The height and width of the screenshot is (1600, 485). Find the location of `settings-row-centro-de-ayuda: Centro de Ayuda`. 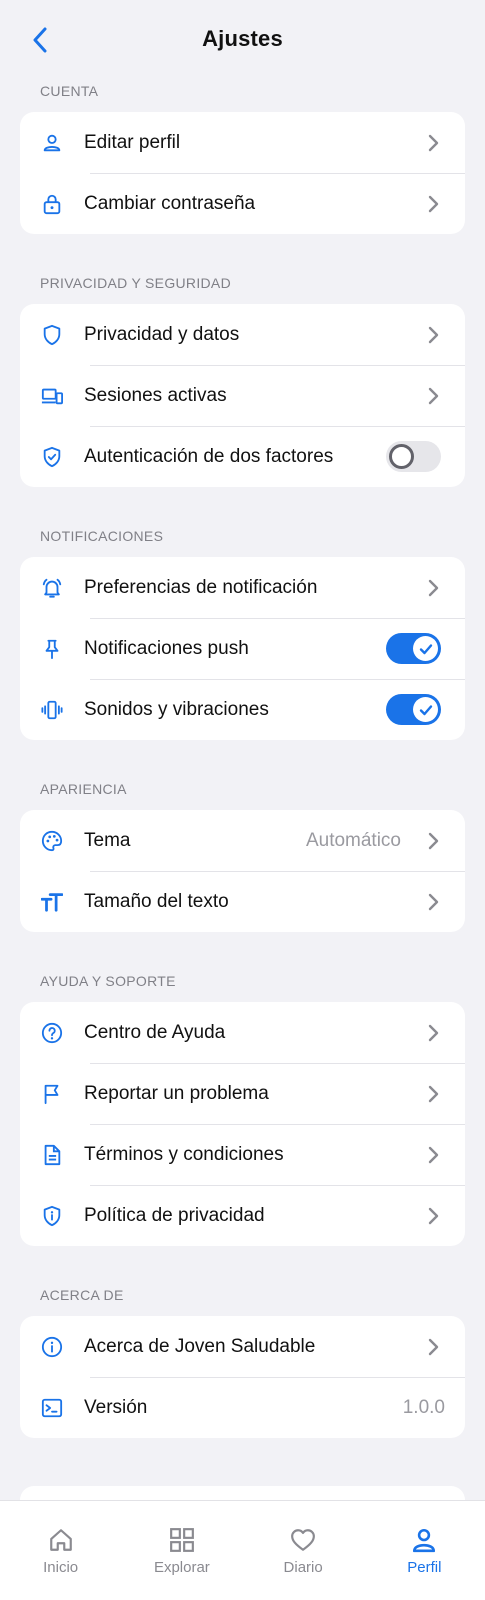

settings-row-centro-de-ayuda: Centro de Ayuda is located at coordinates (242, 1032).